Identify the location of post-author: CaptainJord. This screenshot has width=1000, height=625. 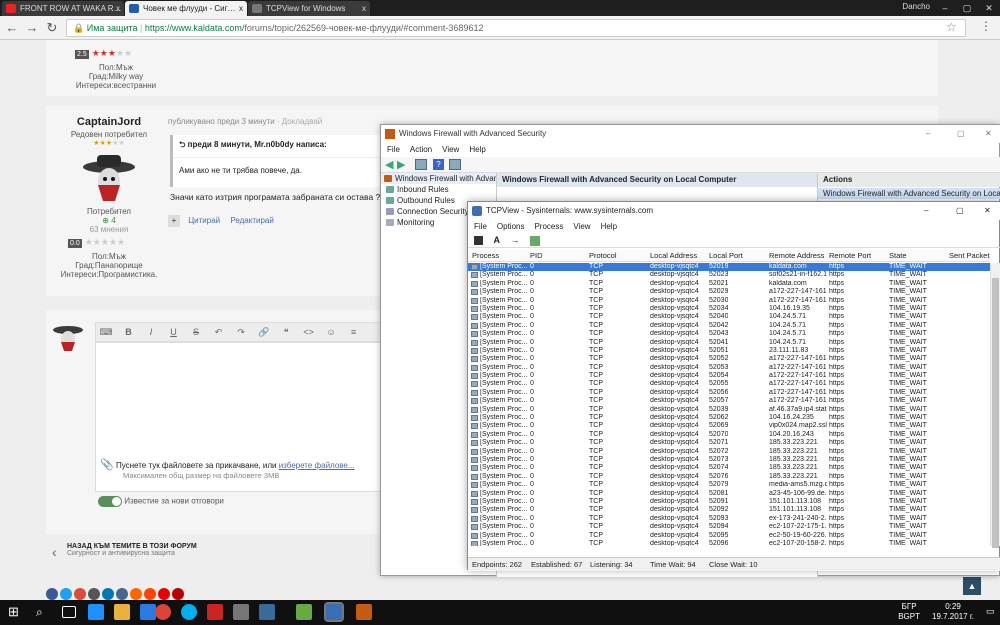
(109, 122).